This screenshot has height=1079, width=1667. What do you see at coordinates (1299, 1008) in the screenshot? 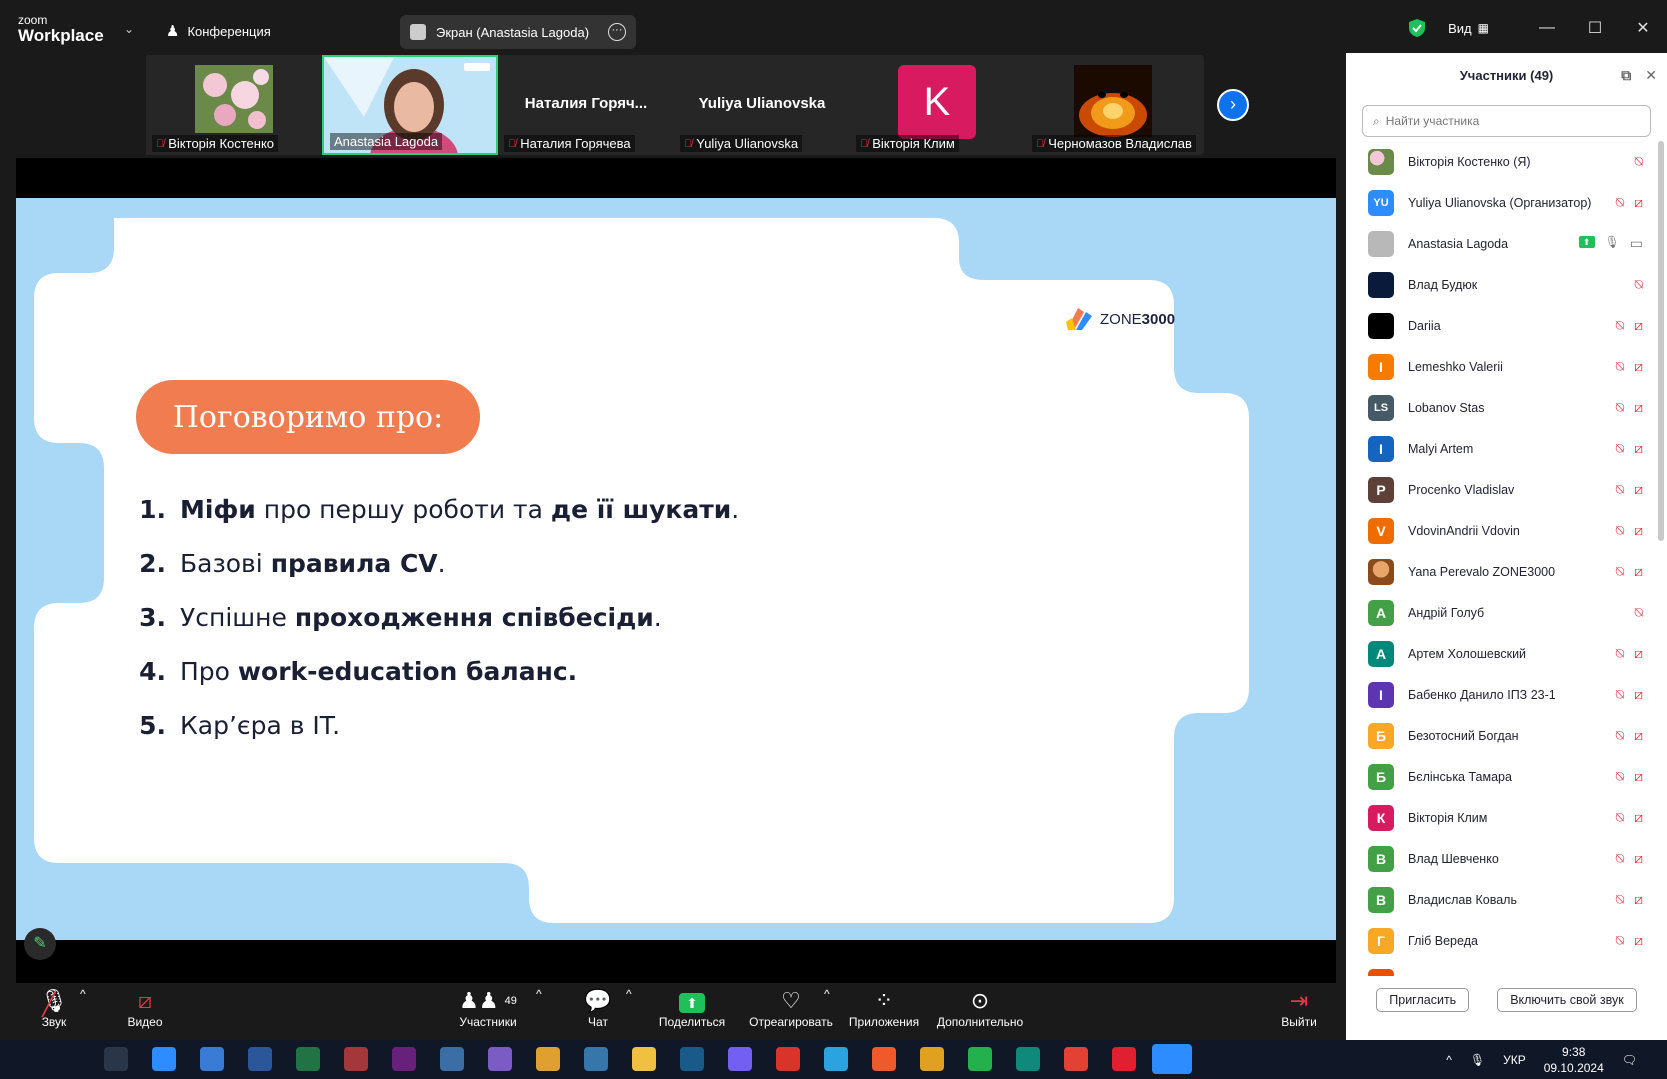
I see `leave-button: ⇥ Выйти` at bounding box center [1299, 1008].